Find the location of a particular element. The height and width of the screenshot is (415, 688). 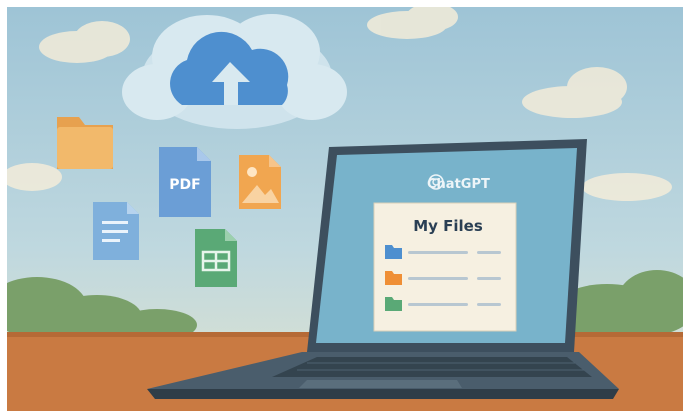

files-panel-title: My Files is located at coordinates (448, 226).